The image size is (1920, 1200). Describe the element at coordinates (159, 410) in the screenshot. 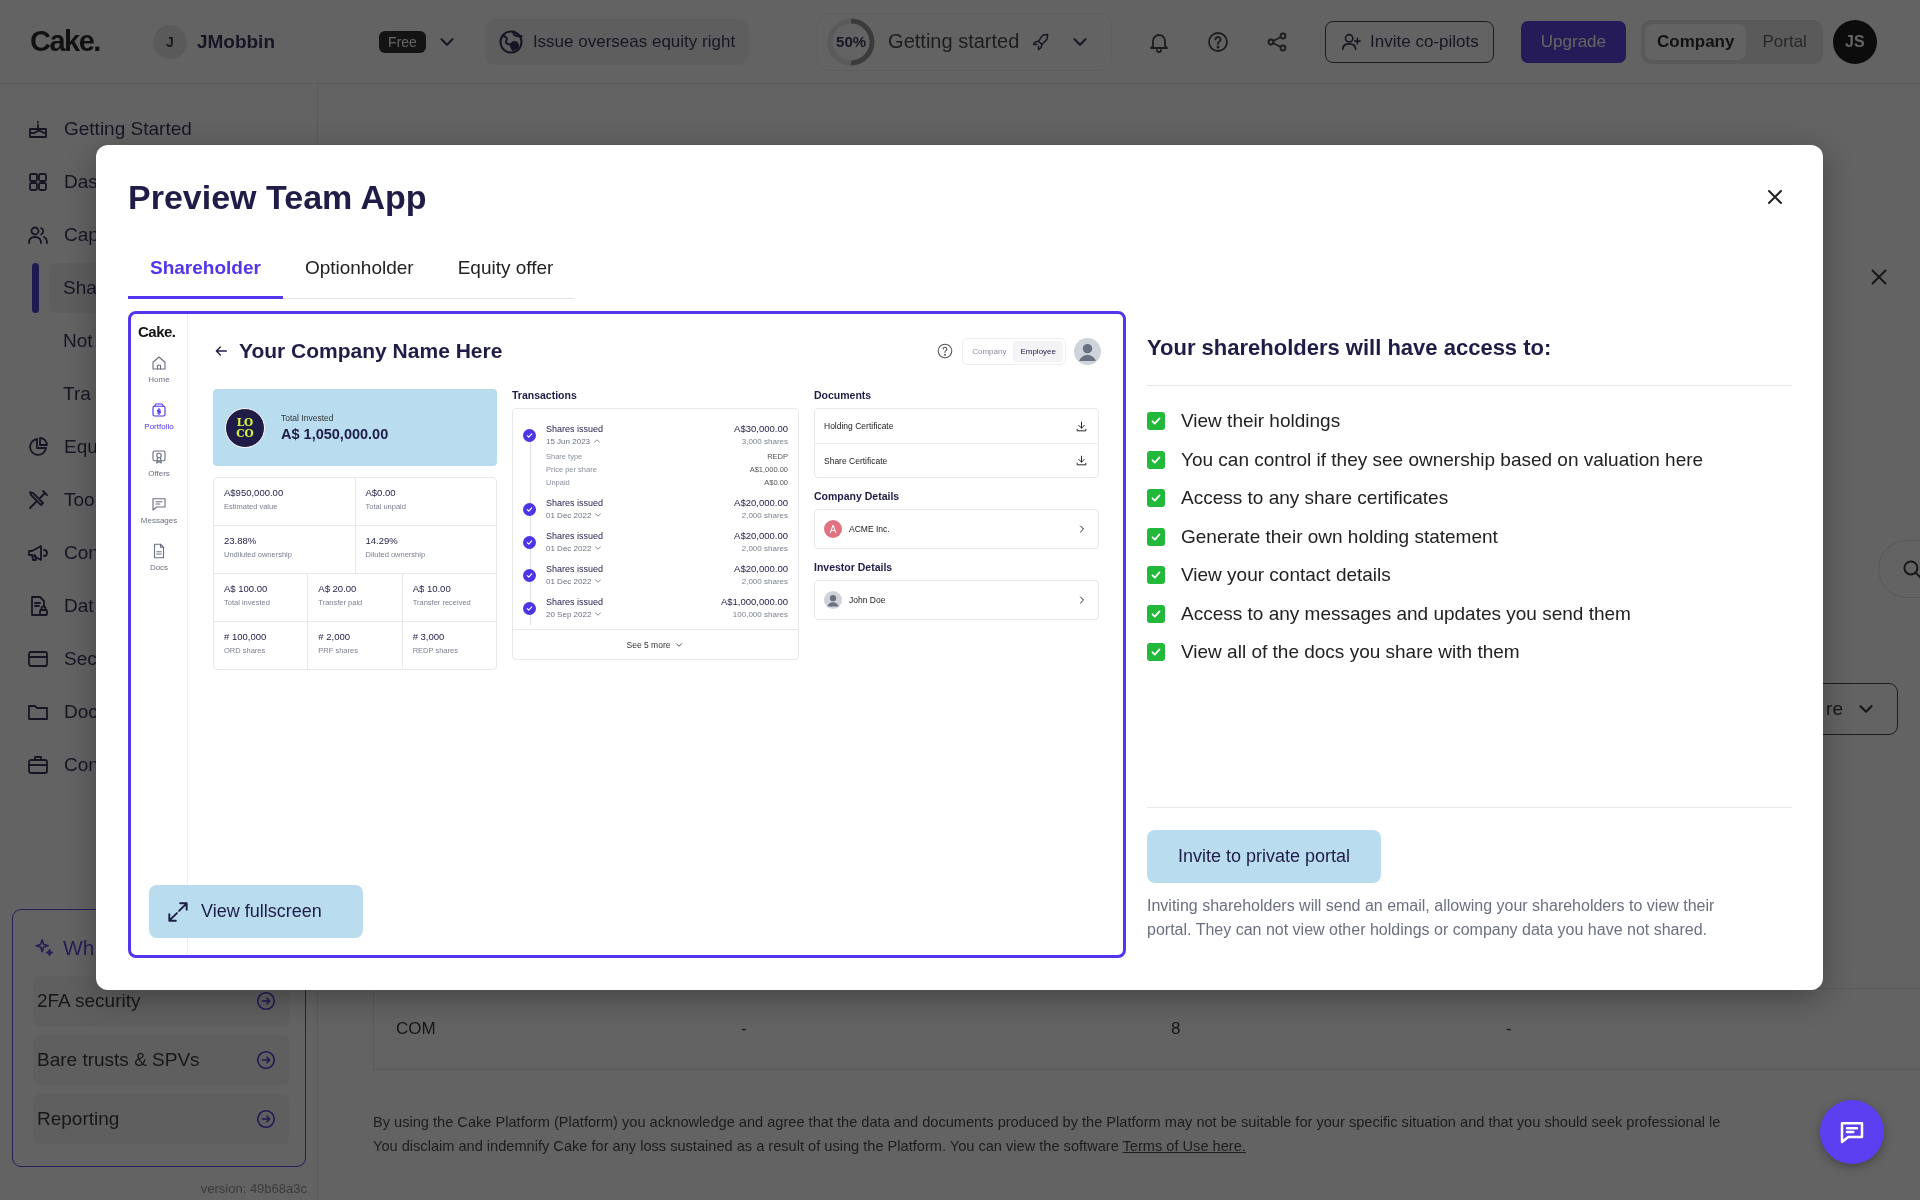

I see `wallet-icon` at that location.